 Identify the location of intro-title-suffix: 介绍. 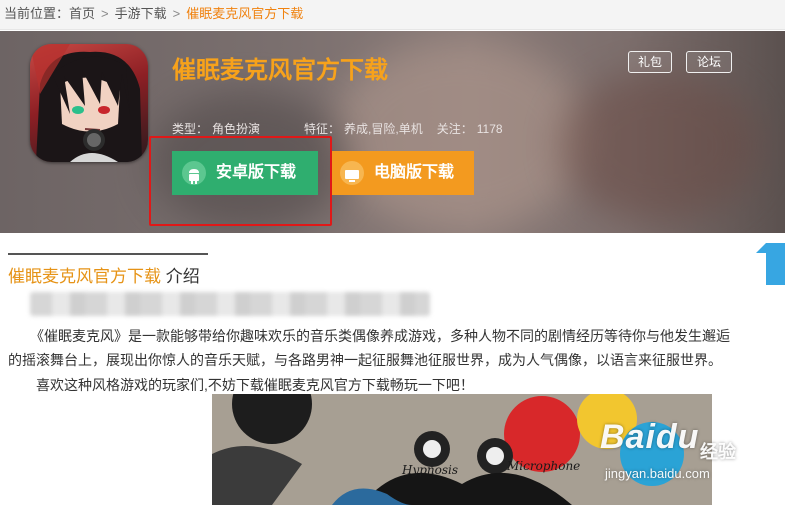
(182, 276).